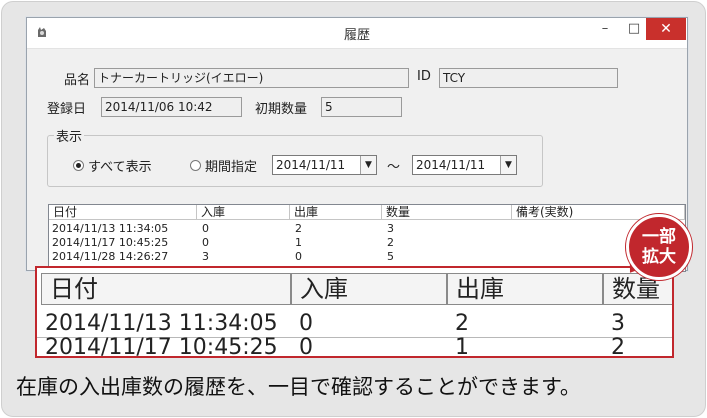 This screenshot has width=707, height=418. Describe the element at coordinates (110, 242) in the screenshot. I see `row2-date: 2014/11/17 10:45:25` at that location.